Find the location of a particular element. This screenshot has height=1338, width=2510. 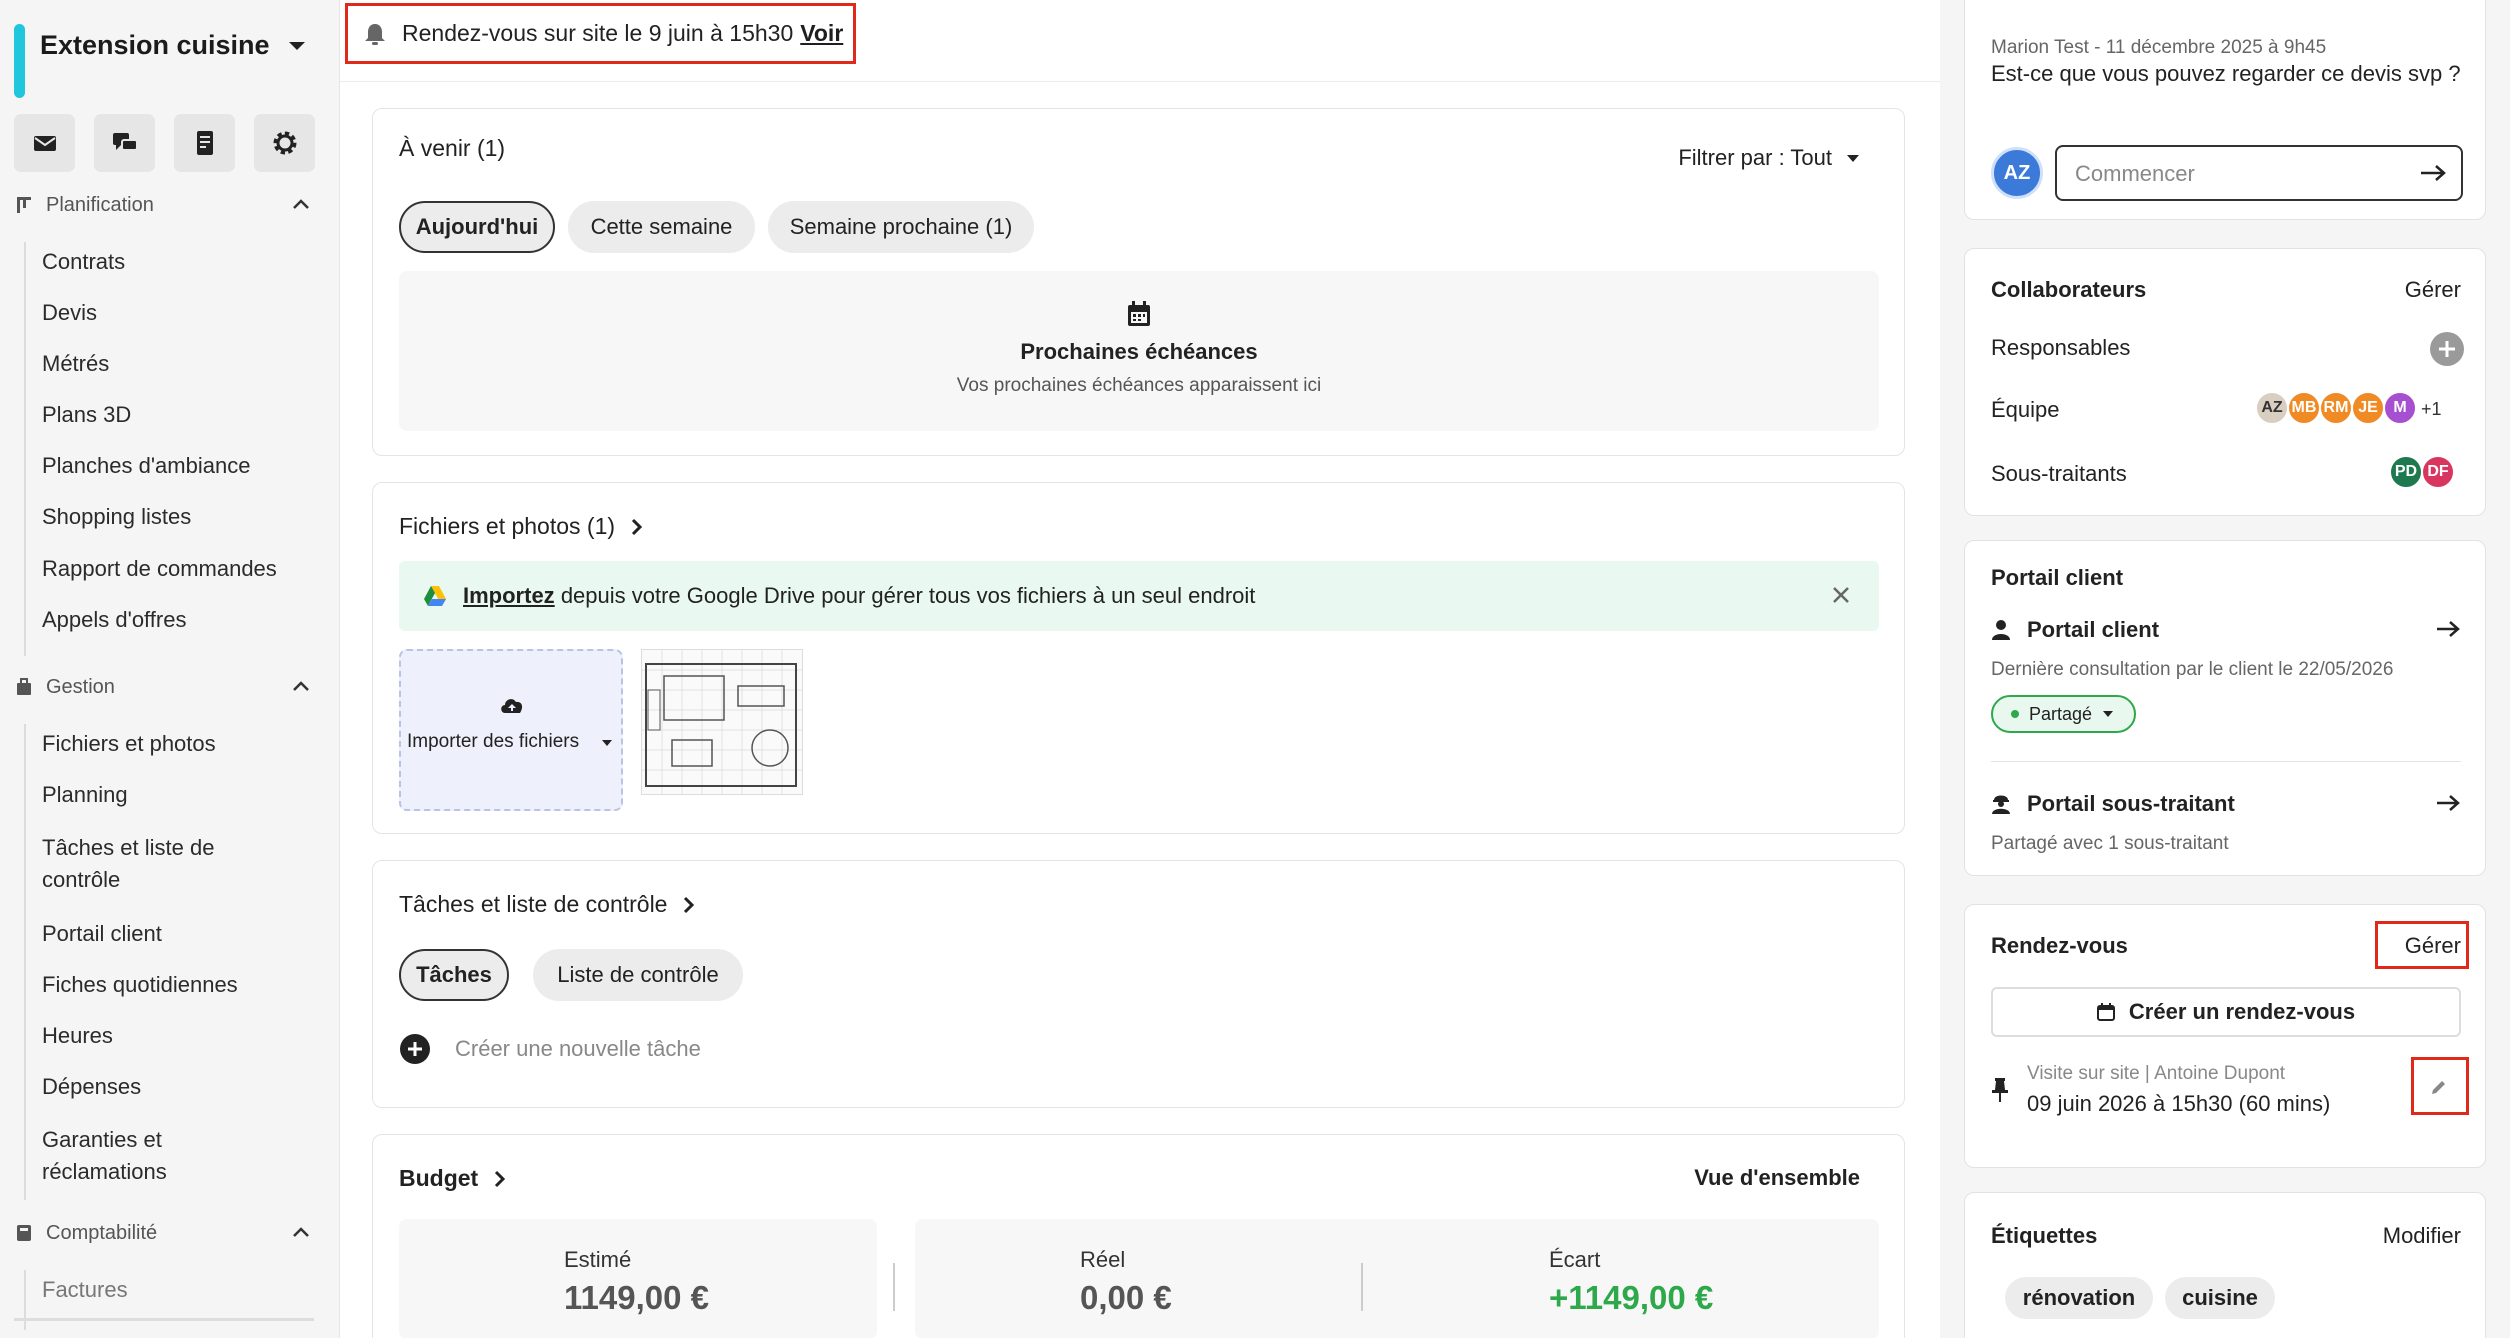

settings-button is located at coordinates (284, 143).